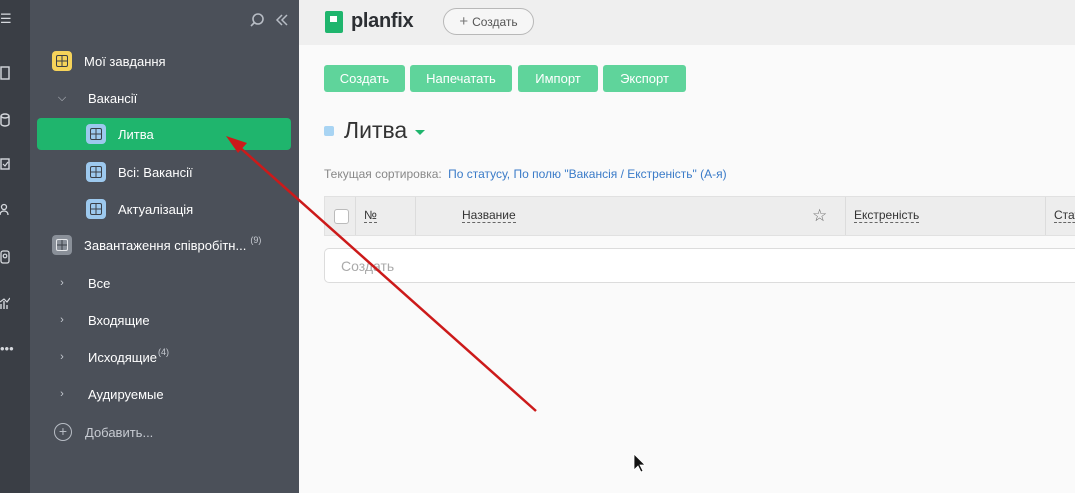  I want to click on sidebar-item-employee-load: Завантаження співробітн... (9), so click(164, 245).